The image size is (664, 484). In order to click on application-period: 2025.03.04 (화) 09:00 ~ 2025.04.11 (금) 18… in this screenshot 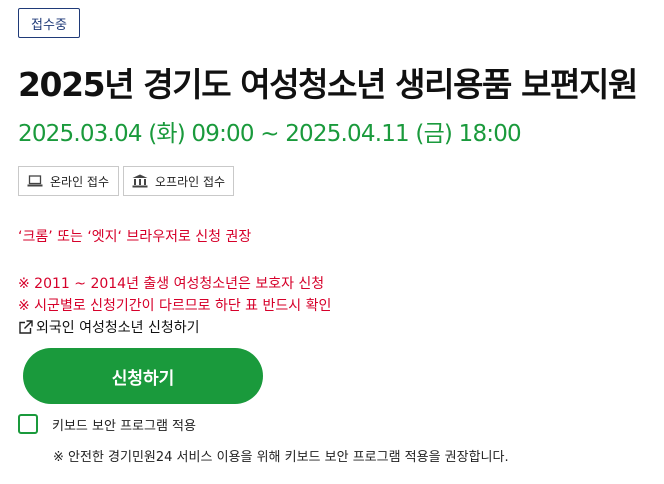, I will do `click(270, 134)`.